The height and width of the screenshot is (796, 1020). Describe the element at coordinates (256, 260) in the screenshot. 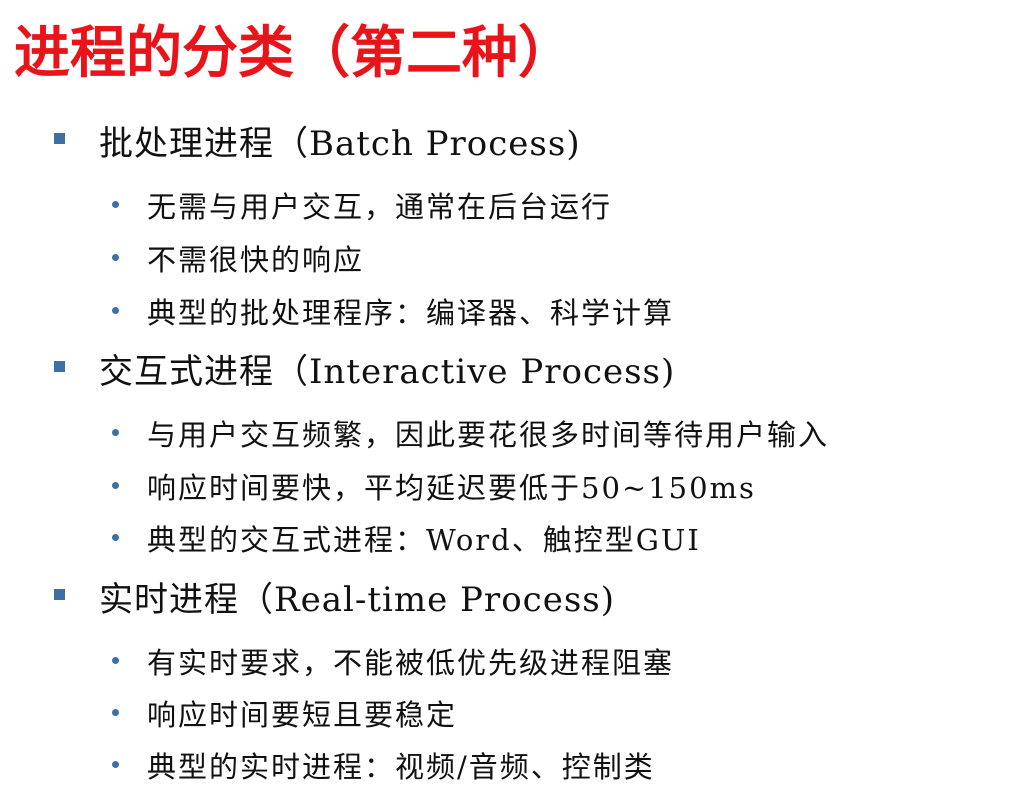

I see `list-item-text: 不需很快的响应` at that location.